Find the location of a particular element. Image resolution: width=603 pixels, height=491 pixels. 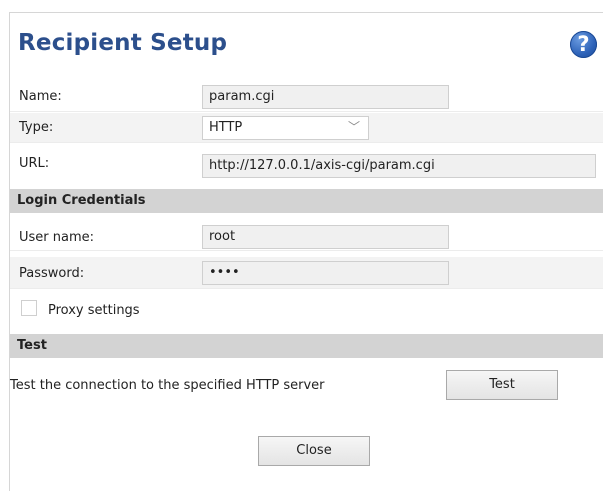

dialog-title: Recipient Setup is located at coordinates (123, 43).